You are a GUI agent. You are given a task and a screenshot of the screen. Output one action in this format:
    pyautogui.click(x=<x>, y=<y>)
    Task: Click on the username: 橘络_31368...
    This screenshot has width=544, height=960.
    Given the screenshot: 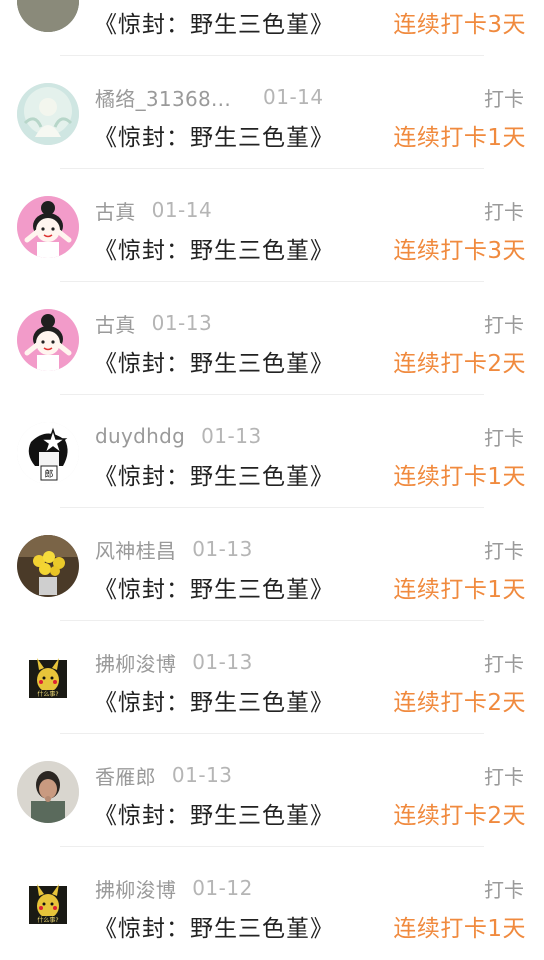 What is the action you would take?
    pyautogui.click(x=163, y=97)
    